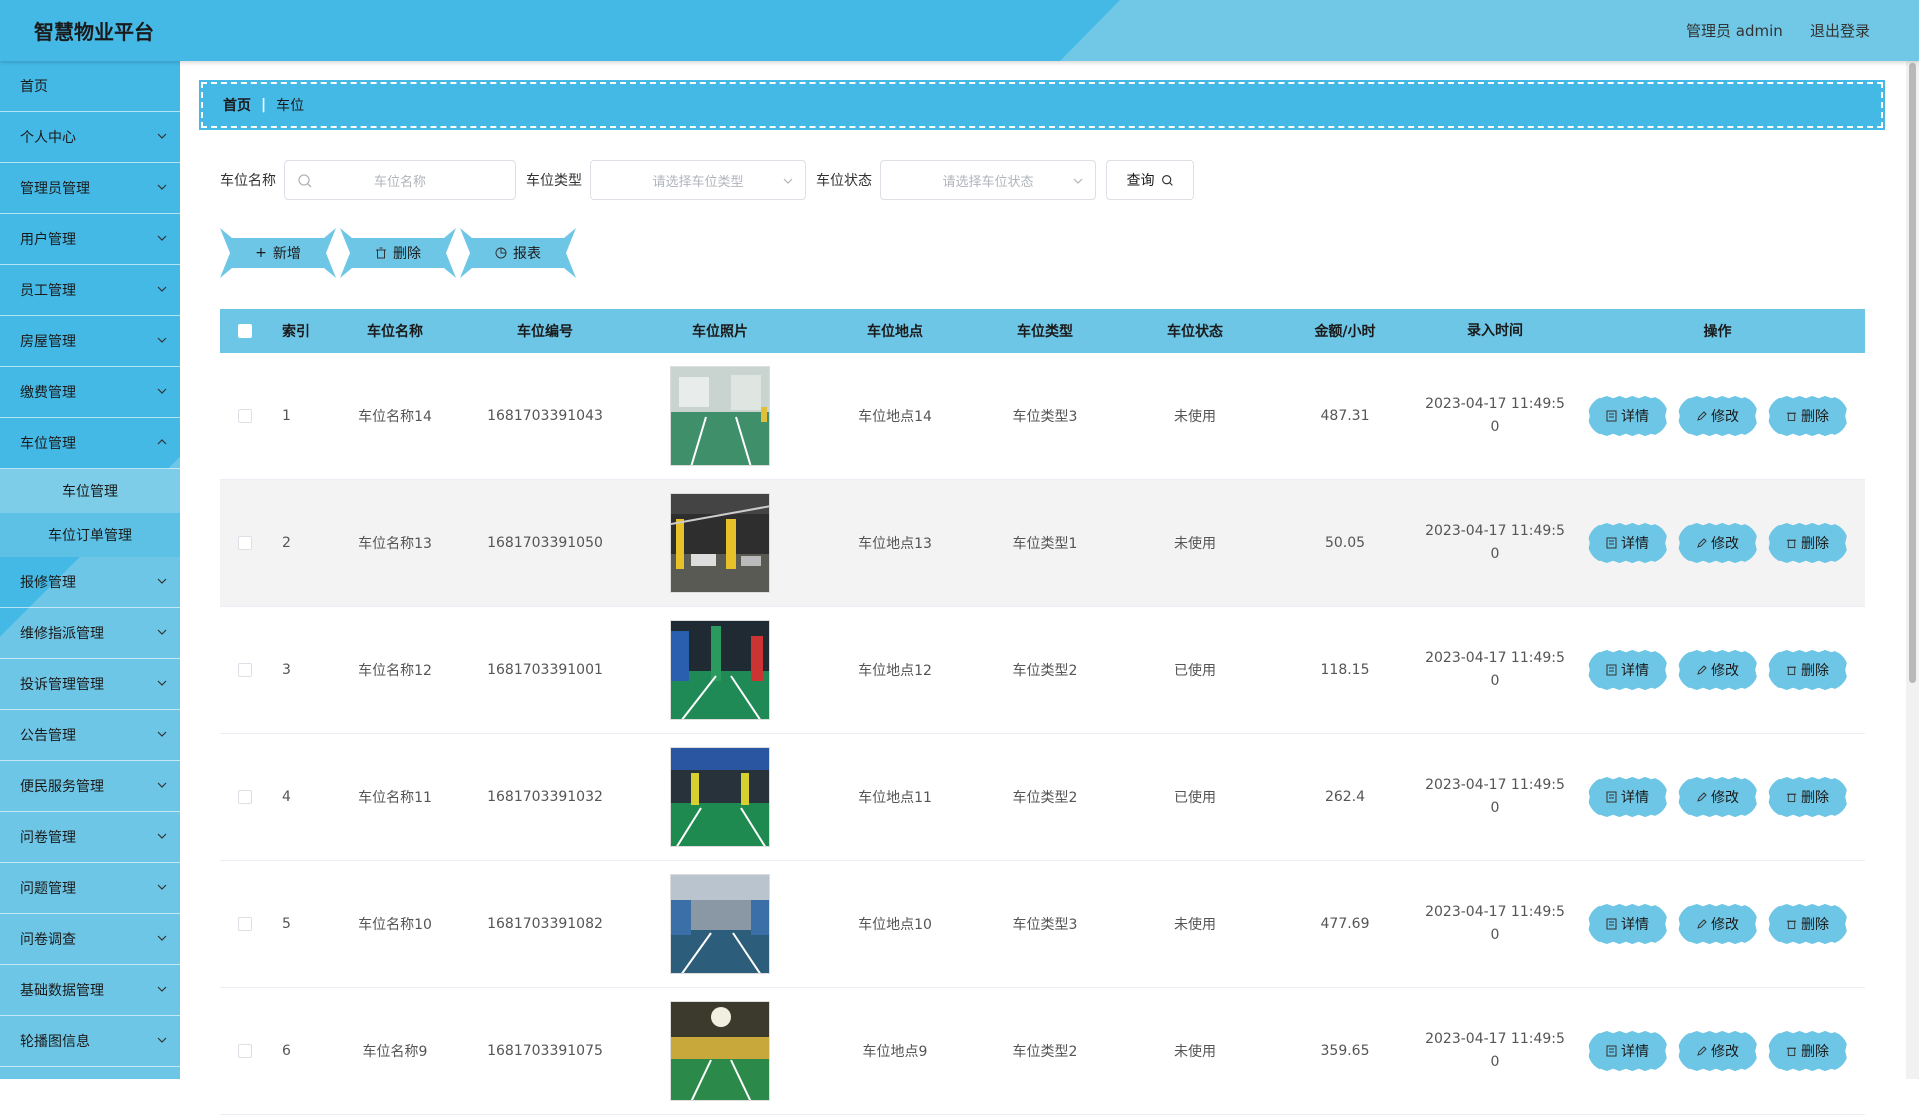 This screenshot has width=1919, height=1115. What do you see at coordinates (248, 181) in the screenshot?
I see `name-filter-label: 车位名称` at bounding box center [248, 181].